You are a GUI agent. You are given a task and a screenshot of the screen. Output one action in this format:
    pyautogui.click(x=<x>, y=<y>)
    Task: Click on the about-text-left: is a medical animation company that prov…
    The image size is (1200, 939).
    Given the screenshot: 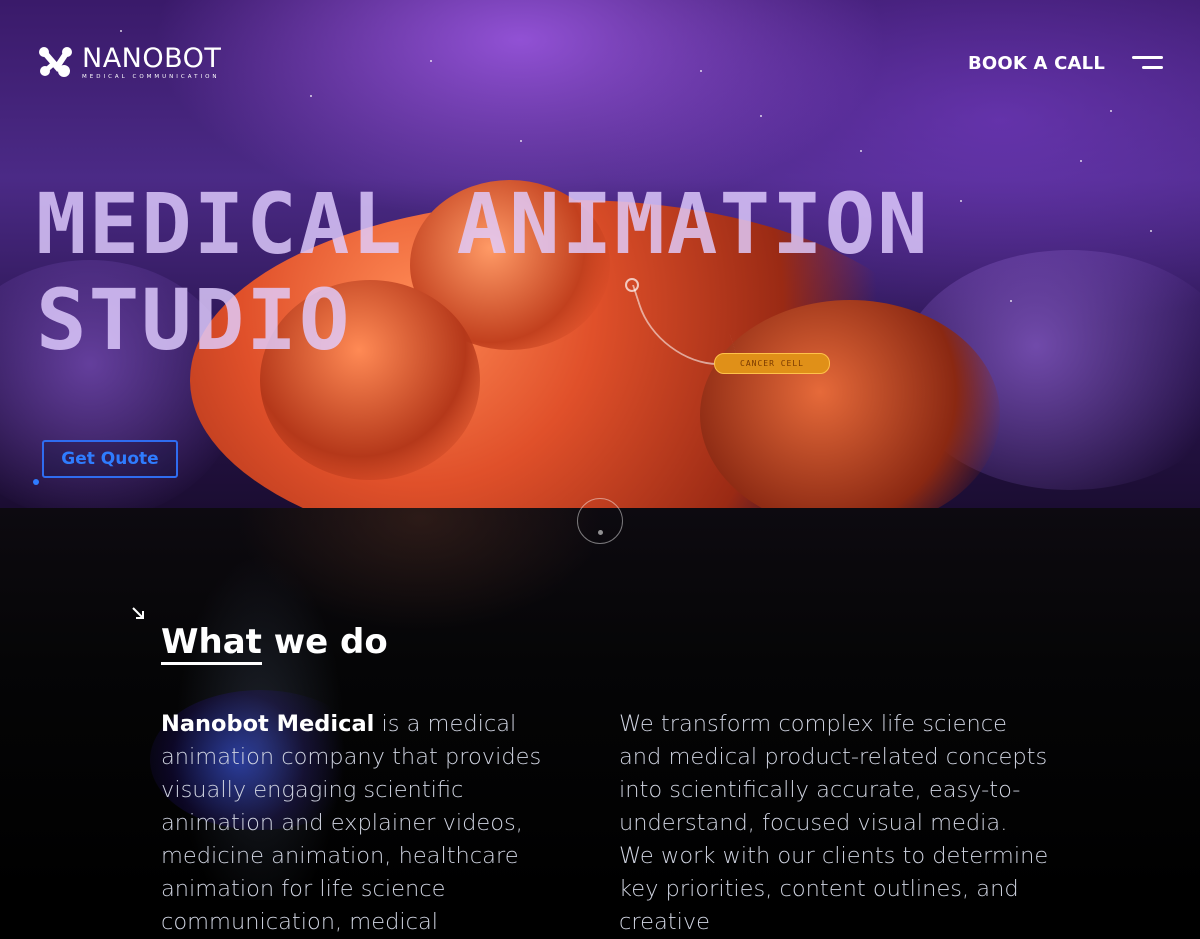 What is the action you would take?
    pyautogui.click(x=351, y=823)
    